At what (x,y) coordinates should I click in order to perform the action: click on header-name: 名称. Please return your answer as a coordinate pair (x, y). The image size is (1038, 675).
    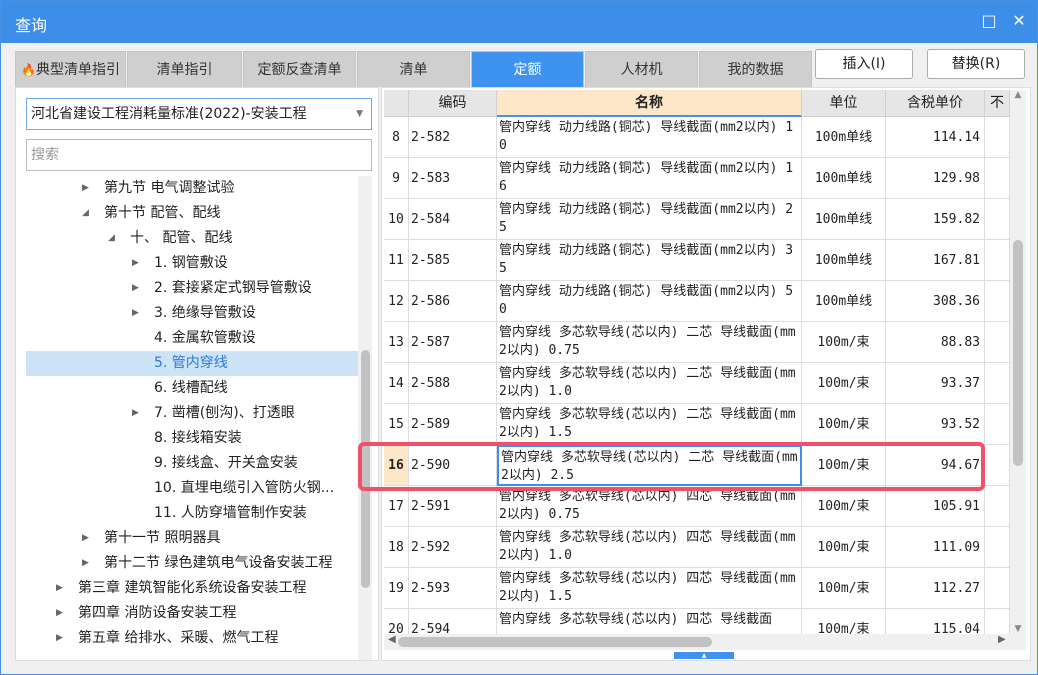
    Looking at the image, I should click on (649, 103).